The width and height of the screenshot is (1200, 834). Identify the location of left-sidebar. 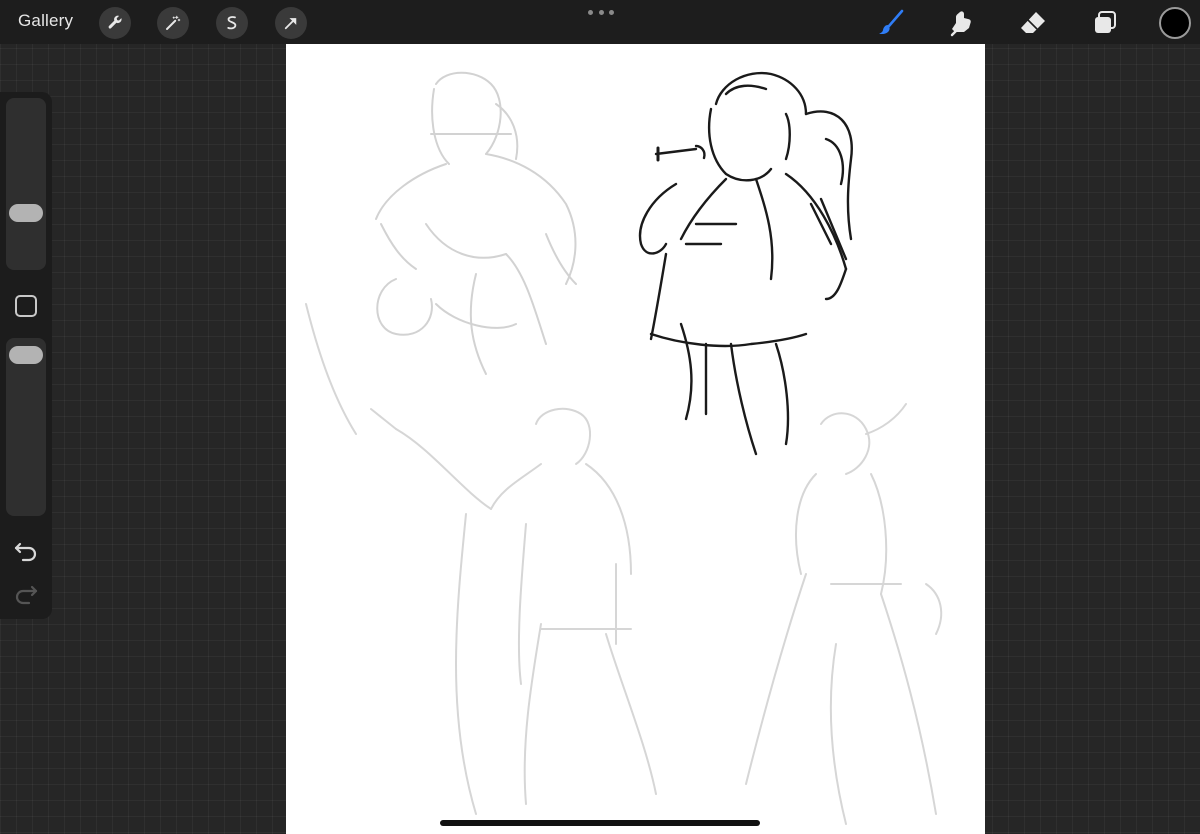
(26, 355).